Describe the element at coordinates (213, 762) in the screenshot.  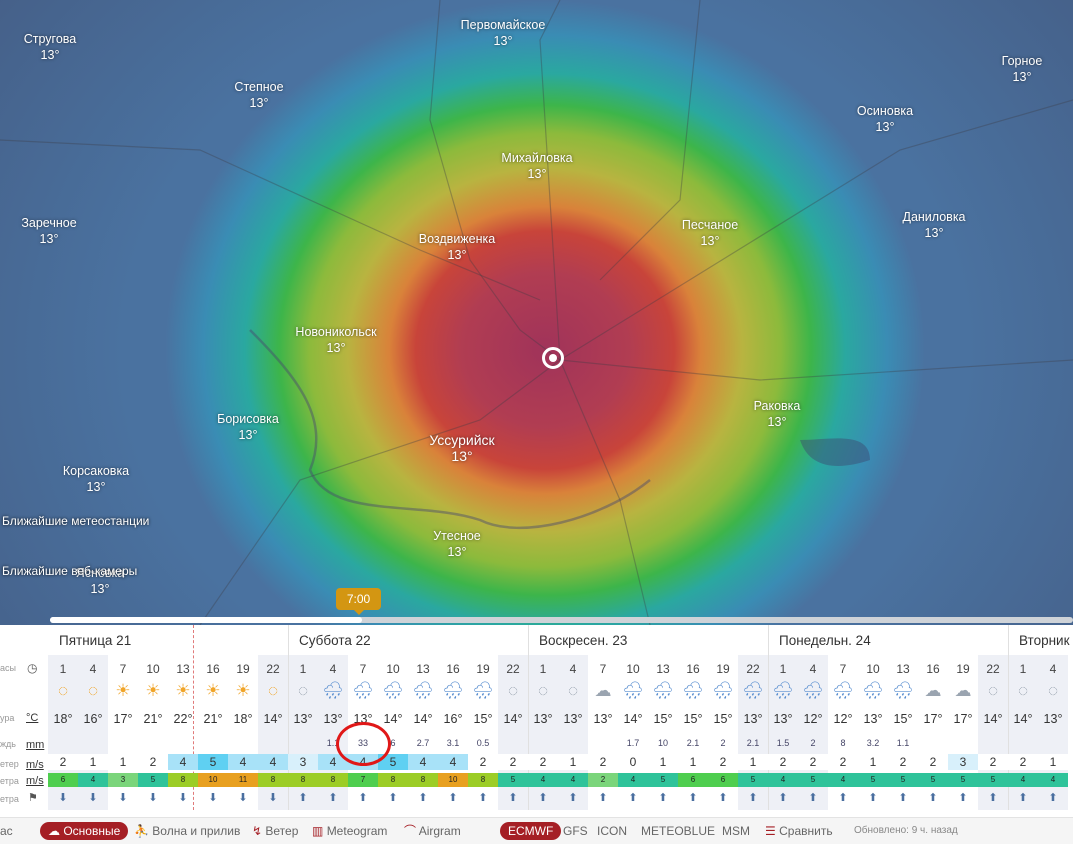
I see `wind-speed-cell: 5` at that location.